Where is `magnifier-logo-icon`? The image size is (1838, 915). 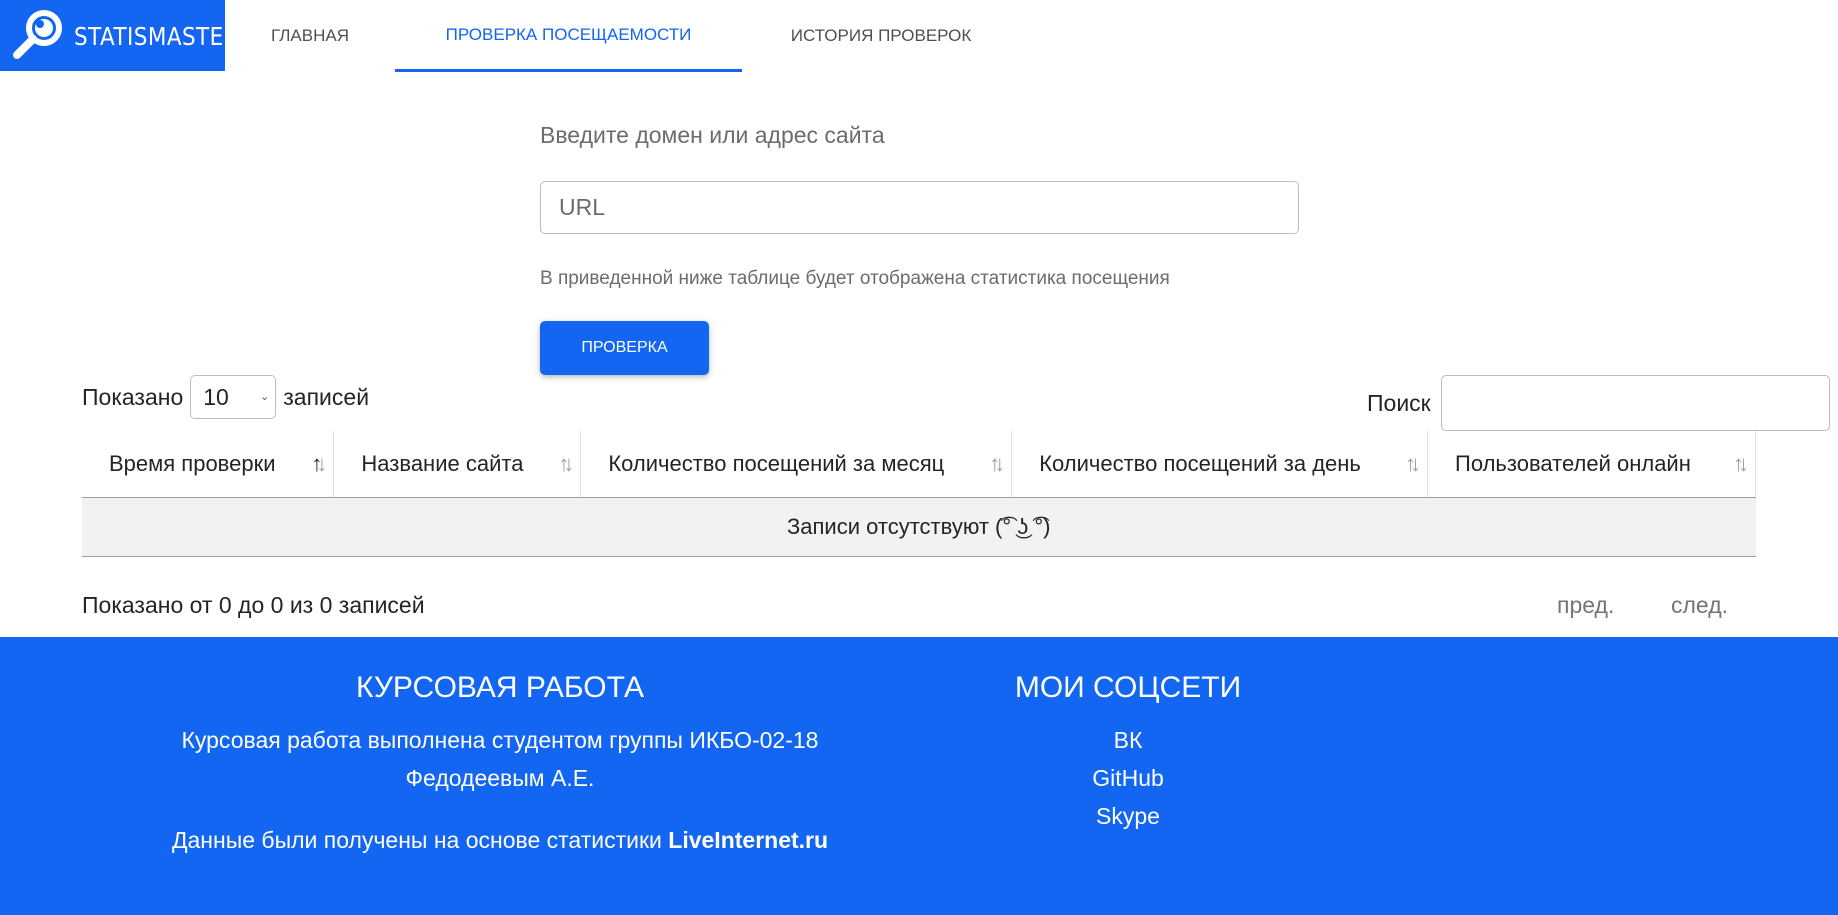
magnifier-logo-icon is located at coordinates (37, 34).